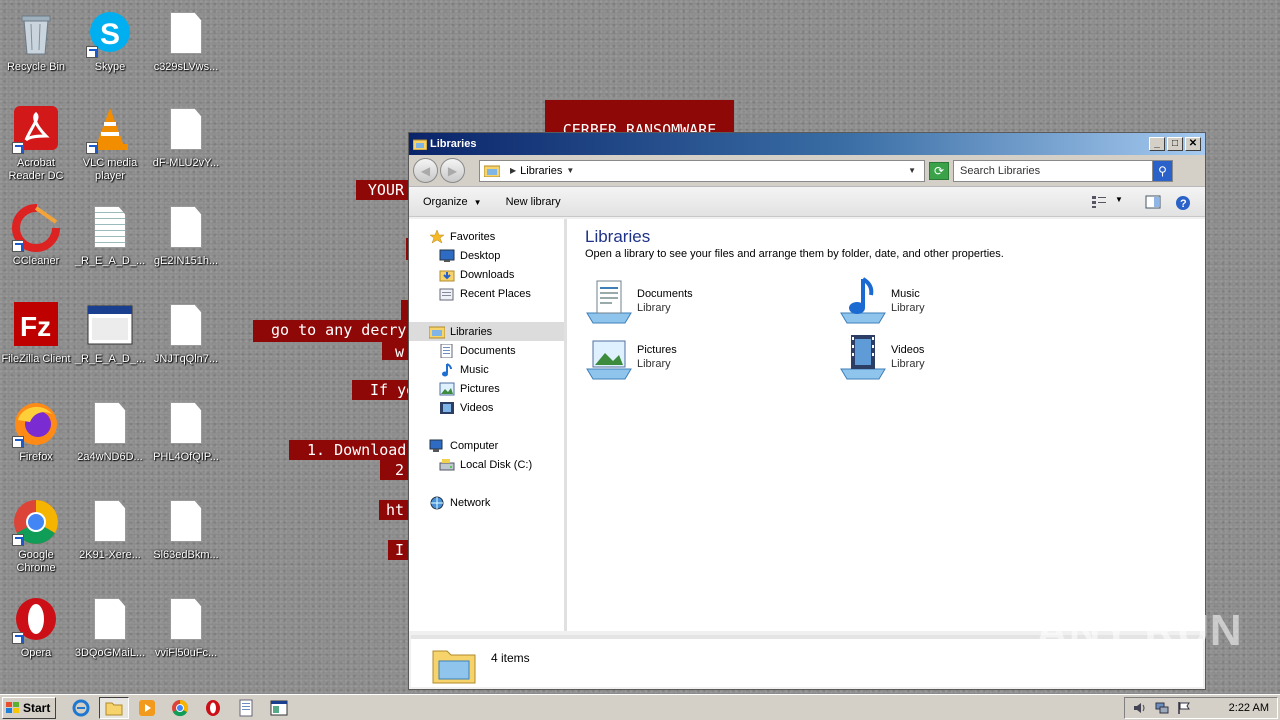 Image resolution: width=1280 pixels, height=720 pixels. What do you see at coordinates (213, 708) in the screenshot?
I see `taskbar-opera-icon` at bounding box center [213, 708].